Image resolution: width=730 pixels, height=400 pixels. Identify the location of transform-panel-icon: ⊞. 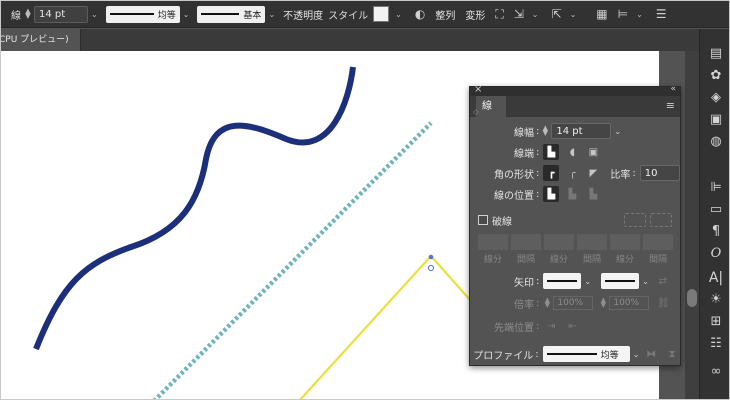
(716, 322).